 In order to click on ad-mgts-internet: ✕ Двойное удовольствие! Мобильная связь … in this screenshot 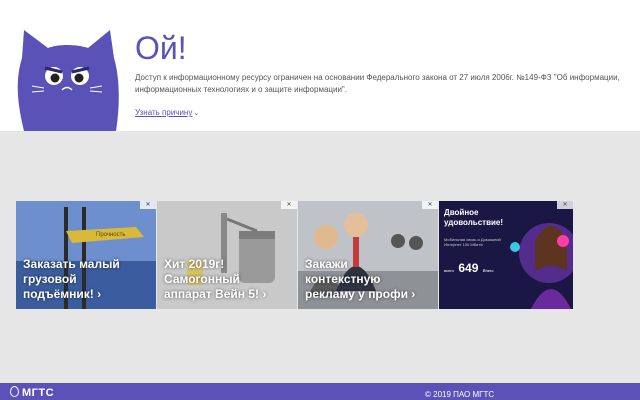, I will do `click(506, 255)`.